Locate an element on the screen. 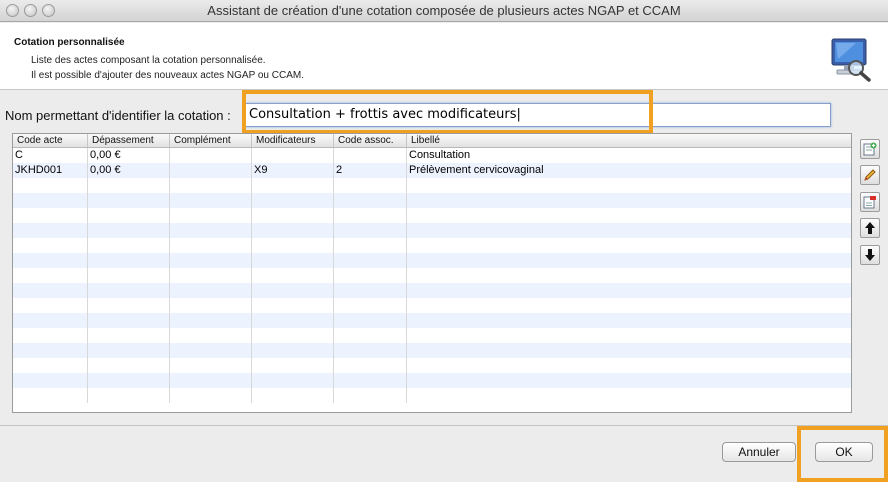  column-header: Code acte is located at coordinates (50, 140).